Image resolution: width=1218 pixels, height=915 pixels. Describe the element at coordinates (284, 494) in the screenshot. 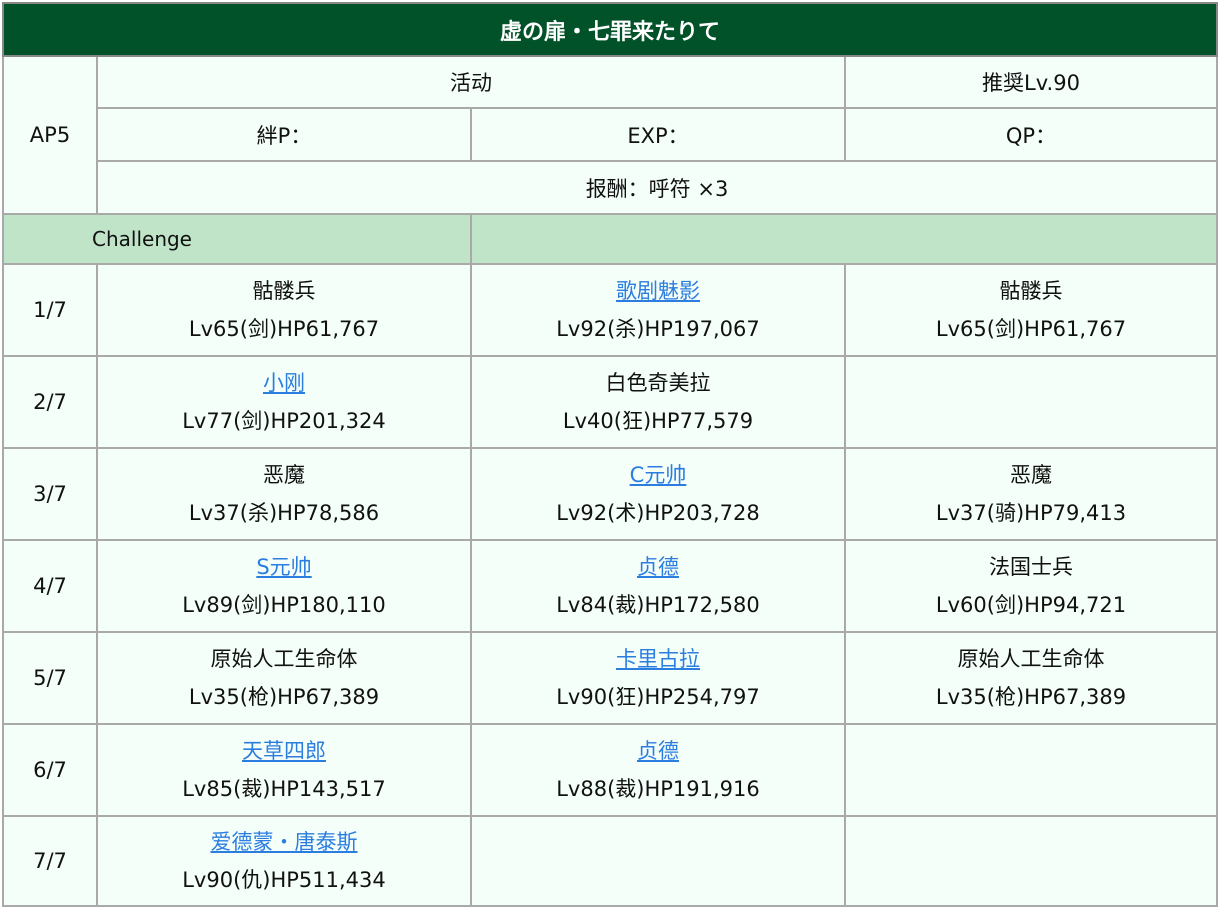

I see `enemy-cell: 恶魔 Lv37(杀)HP78,586` at that location.